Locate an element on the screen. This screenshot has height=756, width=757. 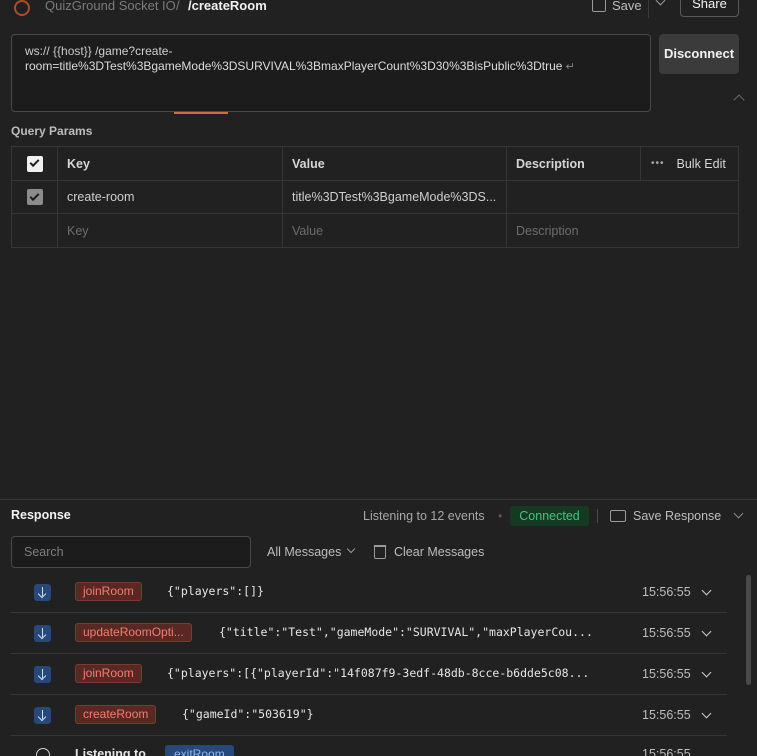
bulk-edit-label: Bulk Edit is located at coordinates (701, 163).